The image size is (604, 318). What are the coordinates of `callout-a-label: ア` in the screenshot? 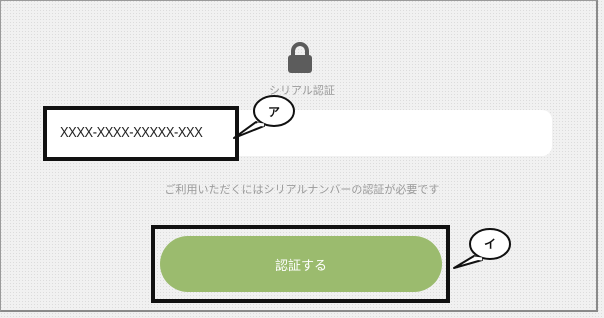 It's located at (273, 112).